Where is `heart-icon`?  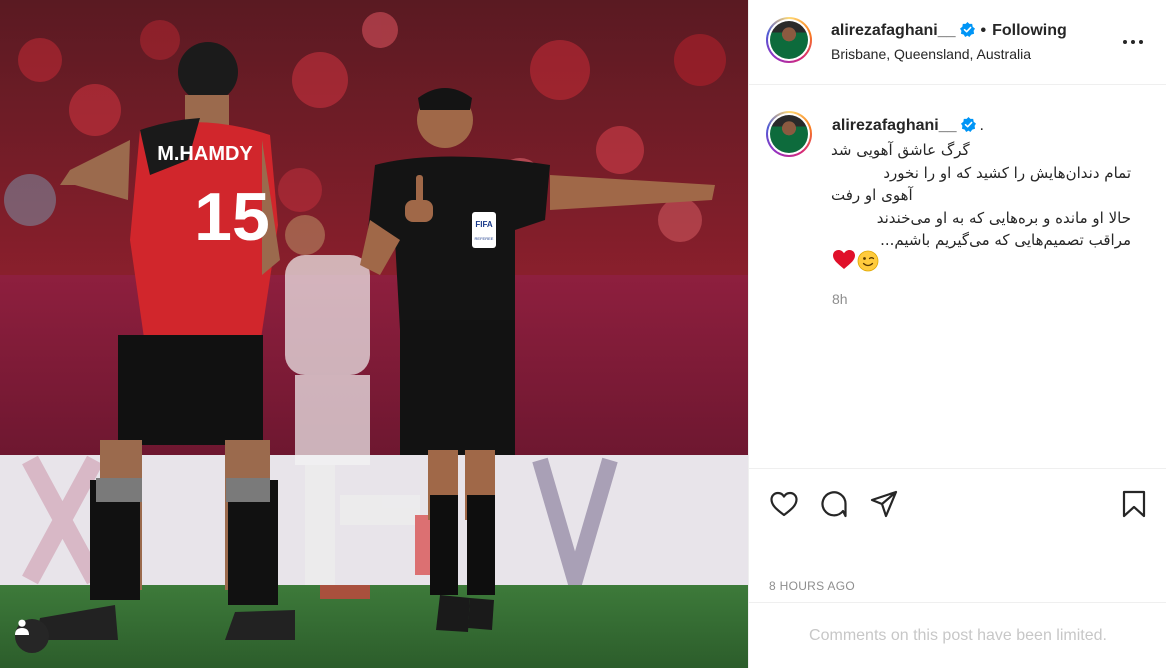 heart-icon is located at coordinates (784, 504).